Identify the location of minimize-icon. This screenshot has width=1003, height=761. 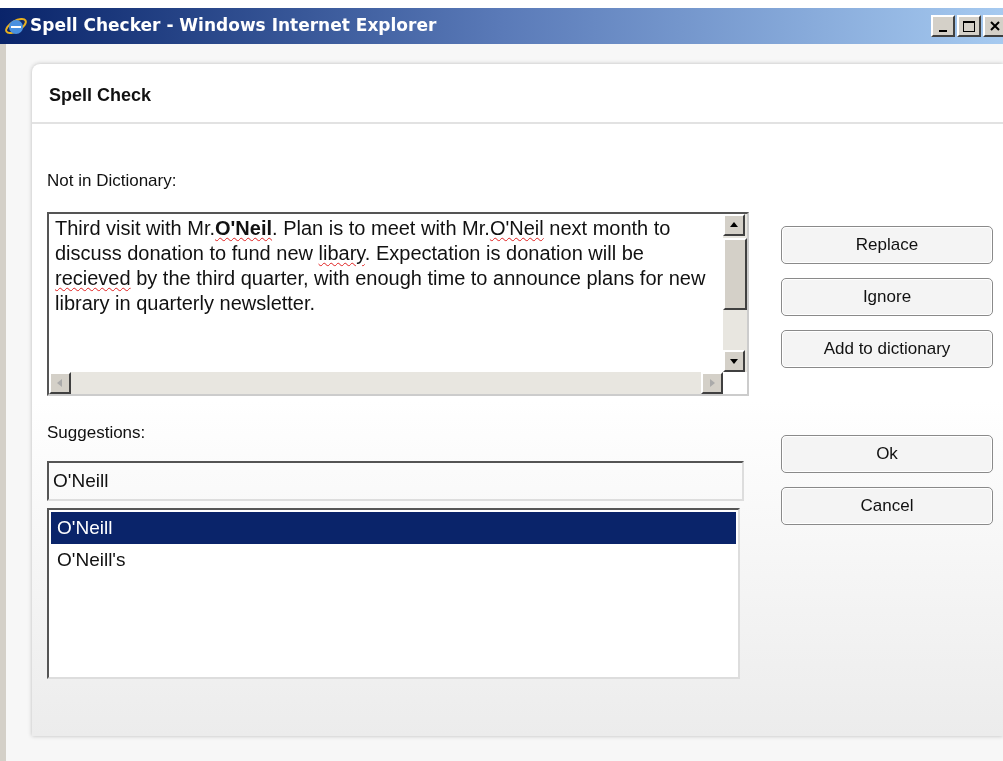
(943, 31).